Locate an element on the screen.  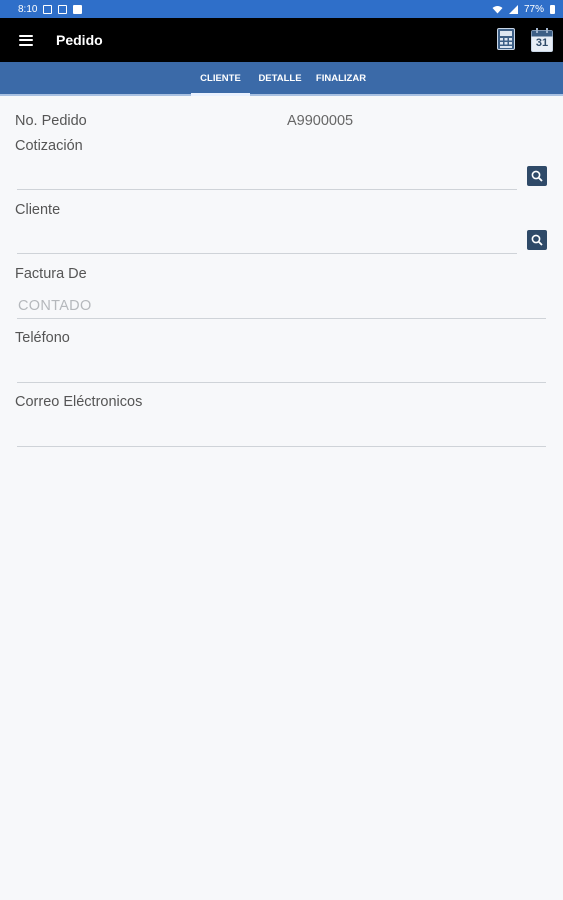
tab-finalizar: FINALIZAR is located at coordinates (341, 78).